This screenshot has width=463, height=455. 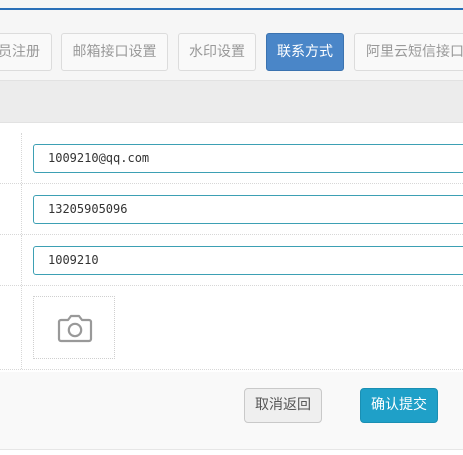 I want to click on tab-member-registration: 员注册, so click(x=26, y=52).